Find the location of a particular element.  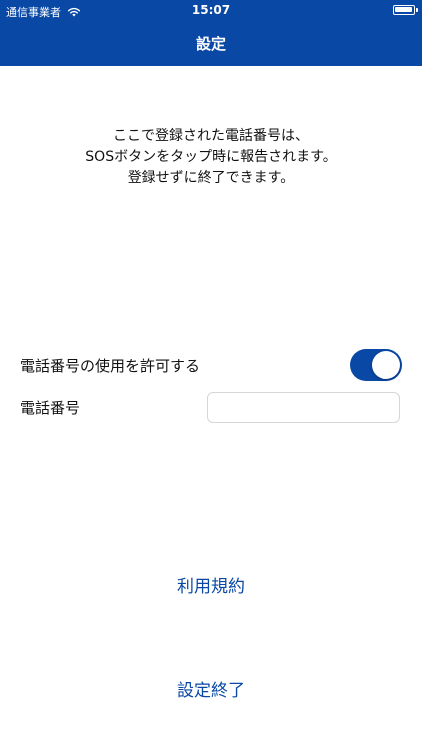

toggle-knob is located at coordinates (386, 365).